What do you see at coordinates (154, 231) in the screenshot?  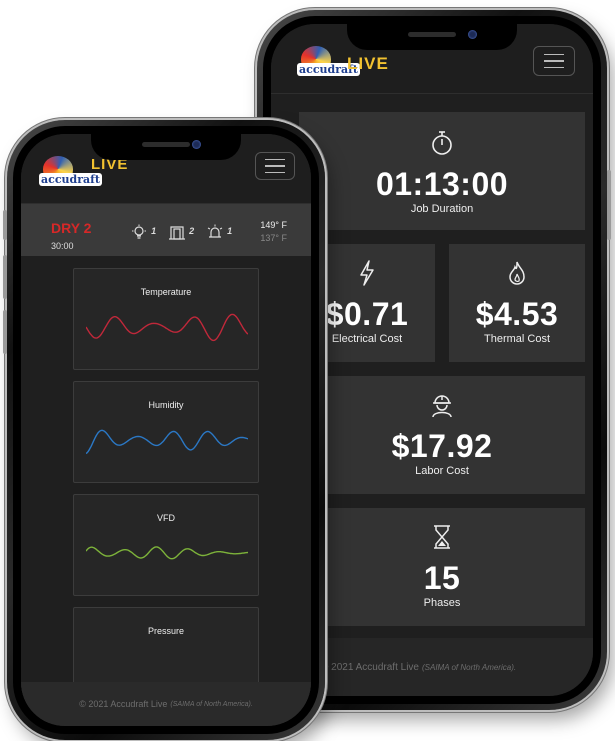 I see `lightbulb-count: 1` at bounding box center [154, 231].